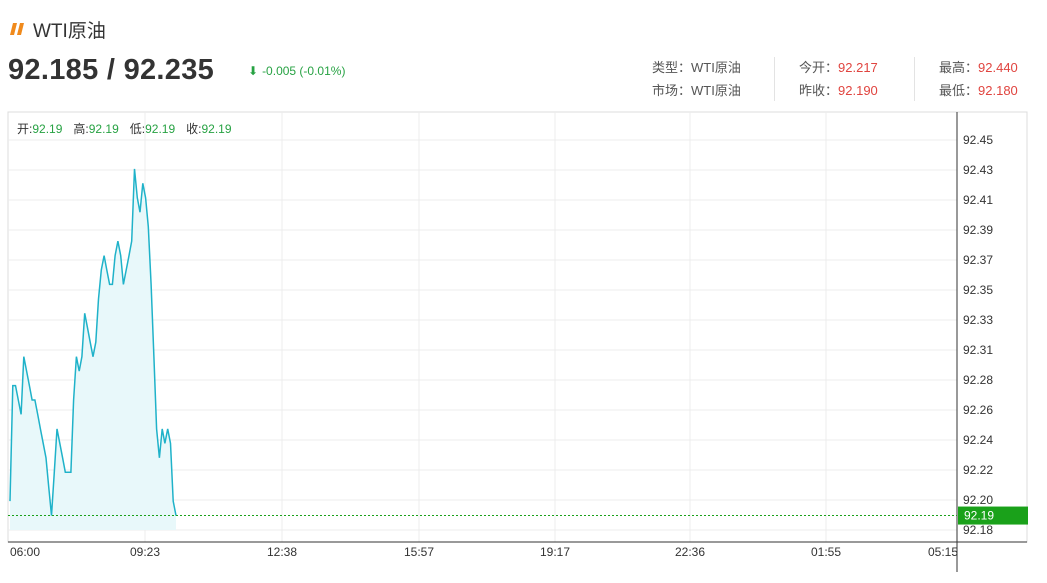 Image resolution: width=1047 pixels, height=583 pixels. Describe the element at coordinates (194, 129) in the screenshot. I see `ohlc-close-label: 收:` at that location.